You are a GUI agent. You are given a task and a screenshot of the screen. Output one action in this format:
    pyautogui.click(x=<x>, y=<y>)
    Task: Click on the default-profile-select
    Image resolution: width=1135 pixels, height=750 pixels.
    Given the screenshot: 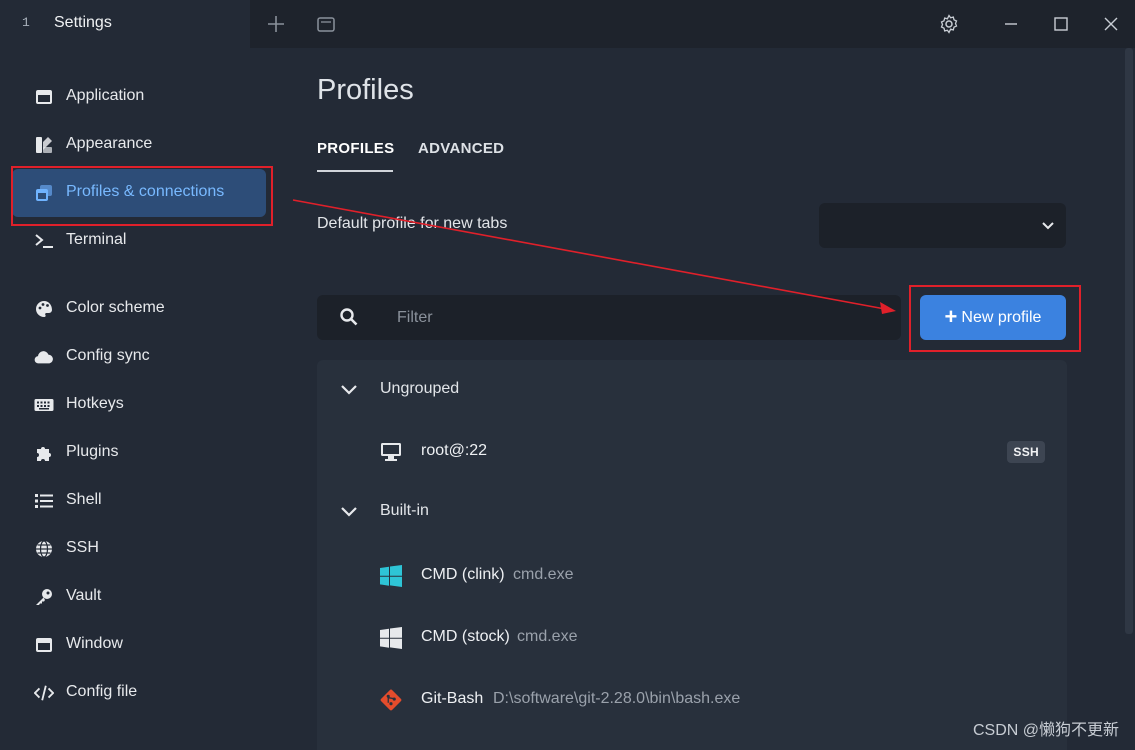 What is the action you would take?
    pyautogui.click(x=942, y=225)
    